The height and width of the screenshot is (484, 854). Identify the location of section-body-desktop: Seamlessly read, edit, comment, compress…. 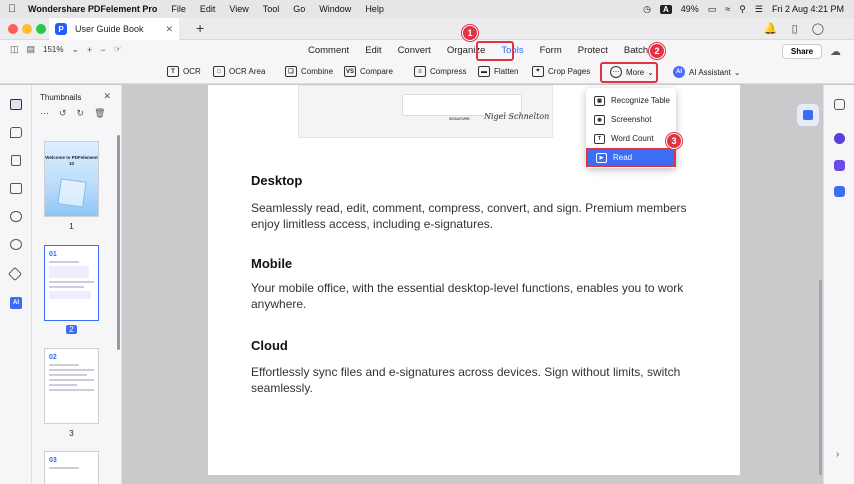
(469, 216).